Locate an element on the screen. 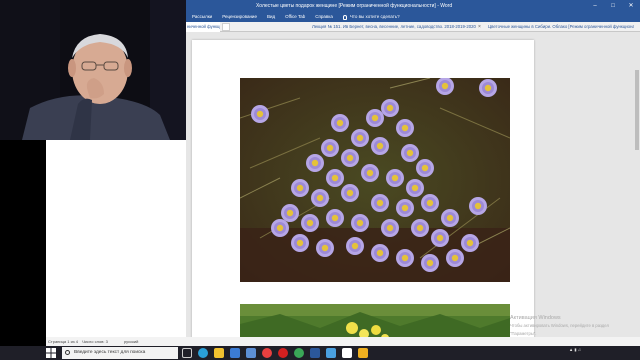 The width and height of the screenshot is (640, 360). store-icon is located at coordinates (235, 353).